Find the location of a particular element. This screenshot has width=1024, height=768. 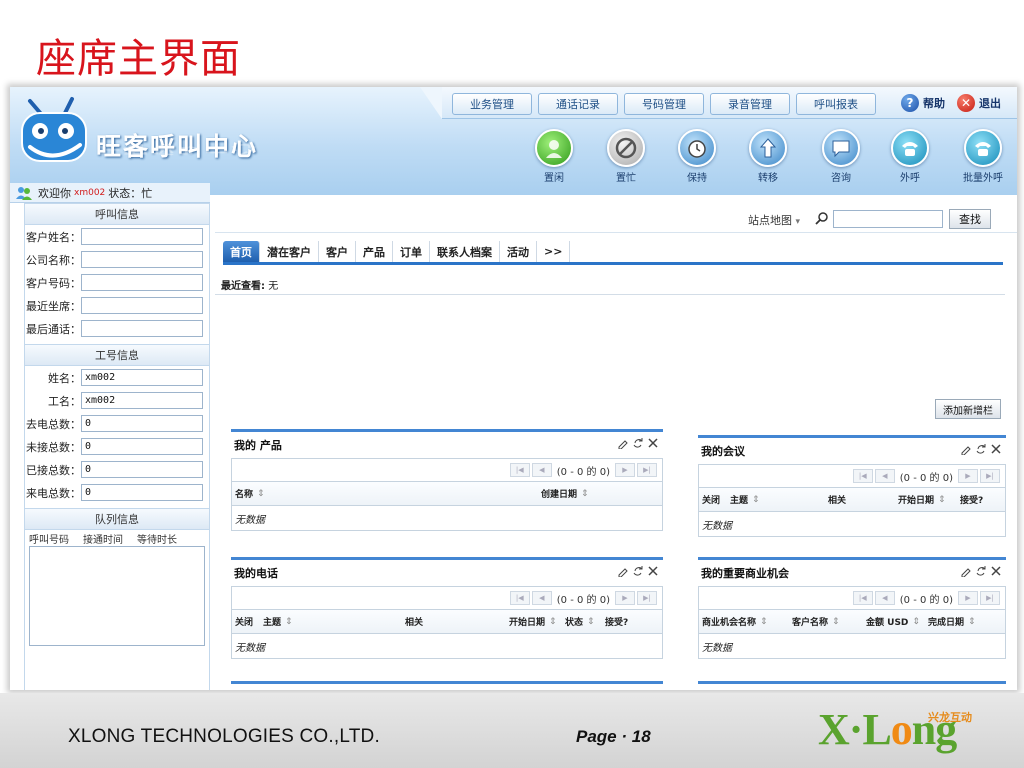

add-column-button: 添加新增栏 is located at coordinates (968, 409).